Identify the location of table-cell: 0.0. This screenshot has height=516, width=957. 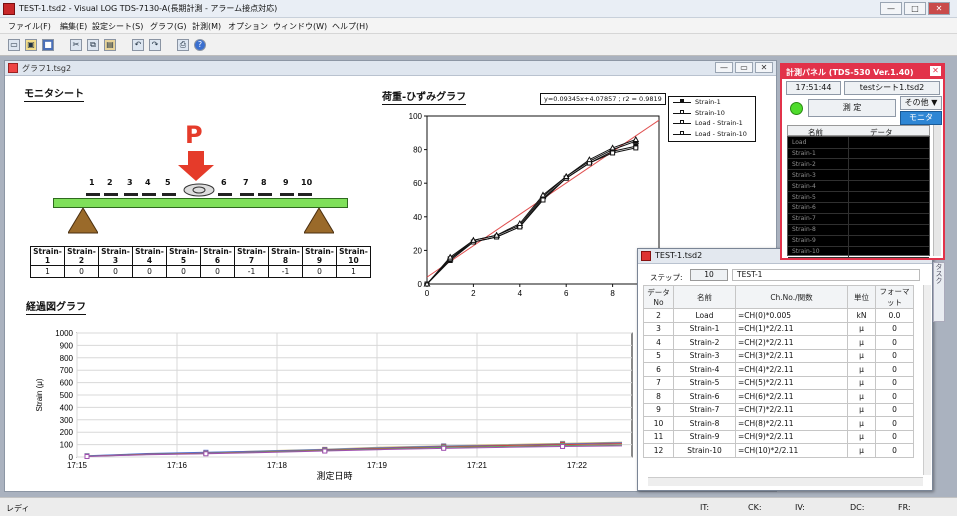
(894, 315).